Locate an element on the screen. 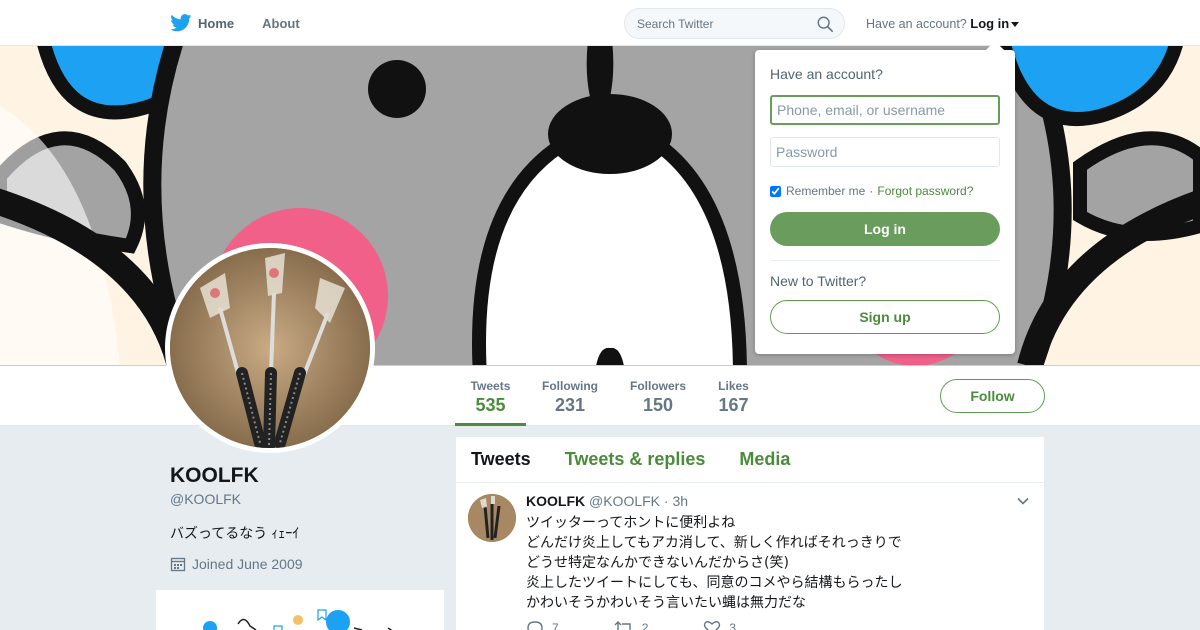 The width and height of the screenshot is (1200, 630). tweet-line: どうせ特定なんかできないんだからさ(笑) is located at coordinates (657, 563).